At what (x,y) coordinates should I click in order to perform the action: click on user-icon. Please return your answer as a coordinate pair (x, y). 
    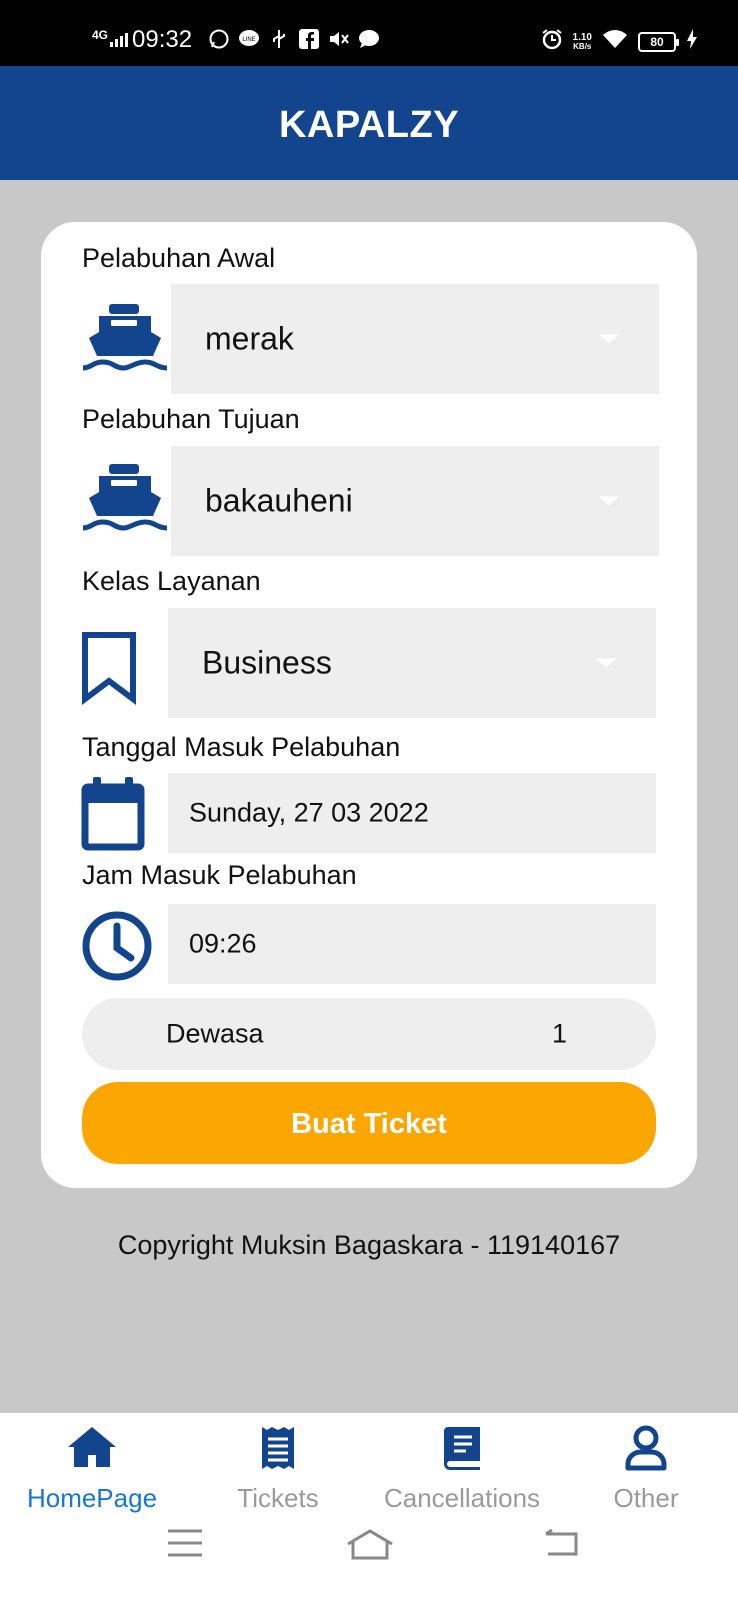
    Looking at the image, I should click on (646, 1450).